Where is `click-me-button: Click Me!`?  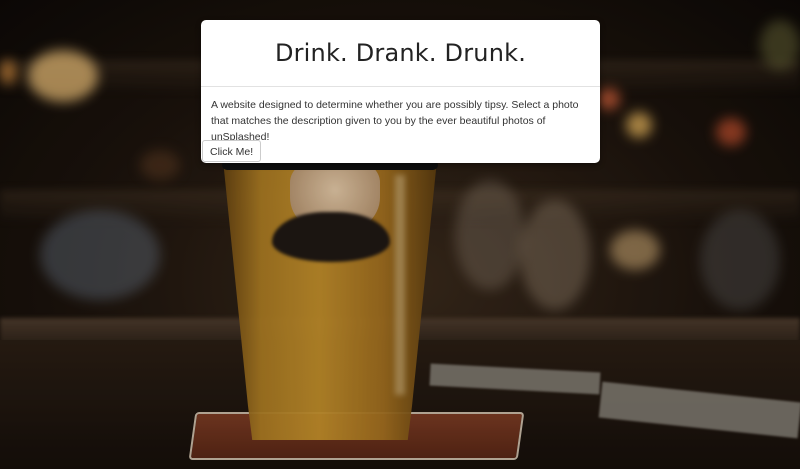
click-me-button: Click Me! is located at coordinates (232, 151).